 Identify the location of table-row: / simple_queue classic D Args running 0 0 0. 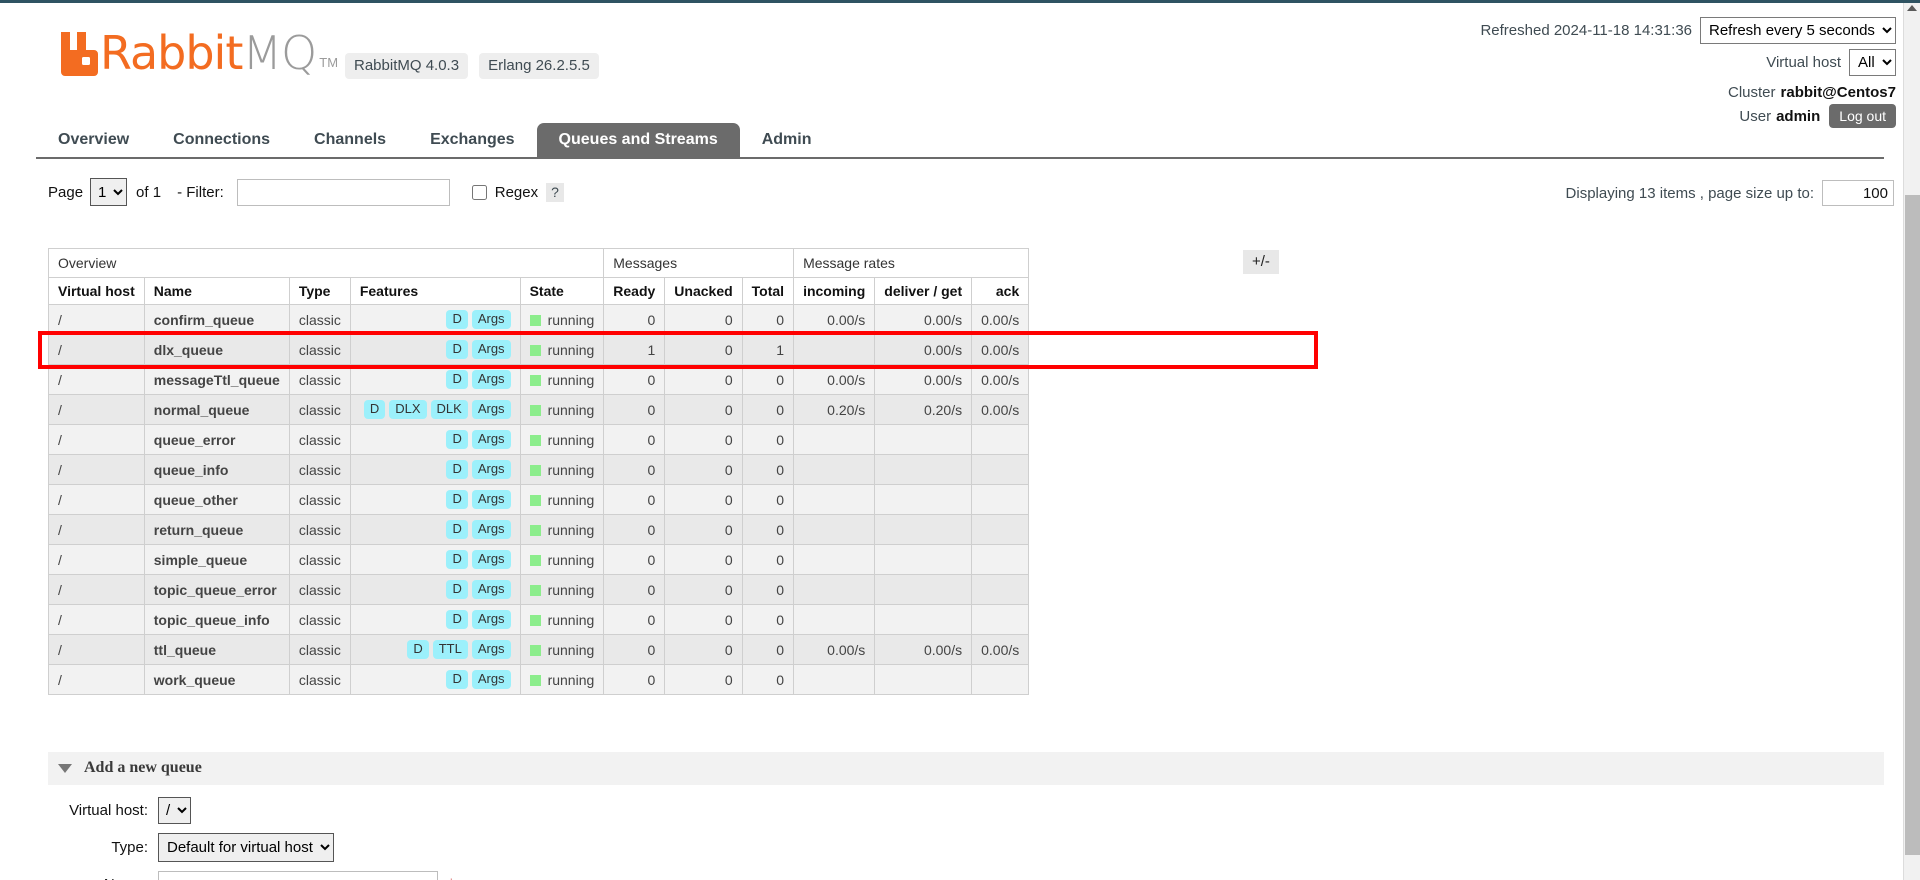
(539, 559).